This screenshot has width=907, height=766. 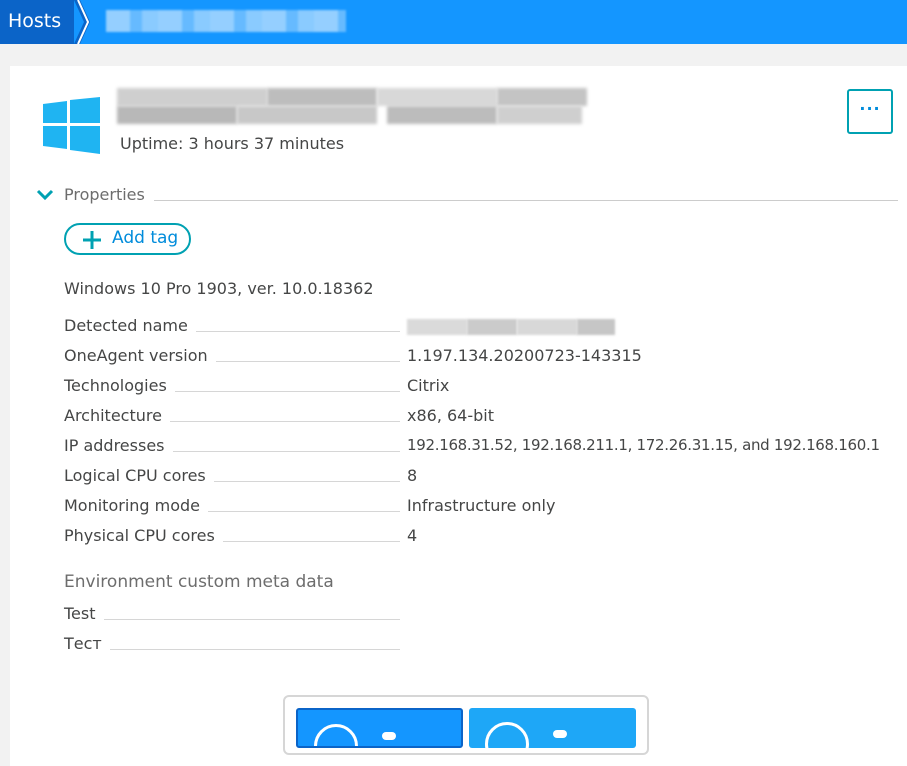 What do you see at coordinates (412, 535) in the screenshot?
I see `property-value: 4` at bounding box center [412, 535].